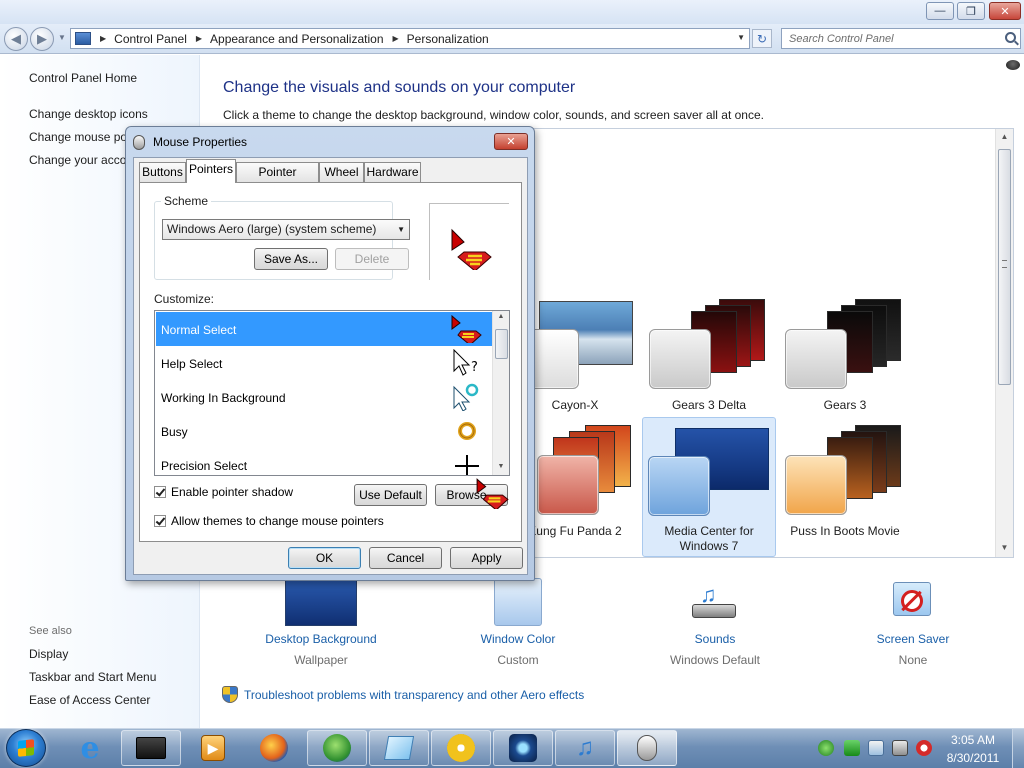  Describe the element at coordinates (16, 39) in the screenshot. I see `back-button: ◀` at that location.